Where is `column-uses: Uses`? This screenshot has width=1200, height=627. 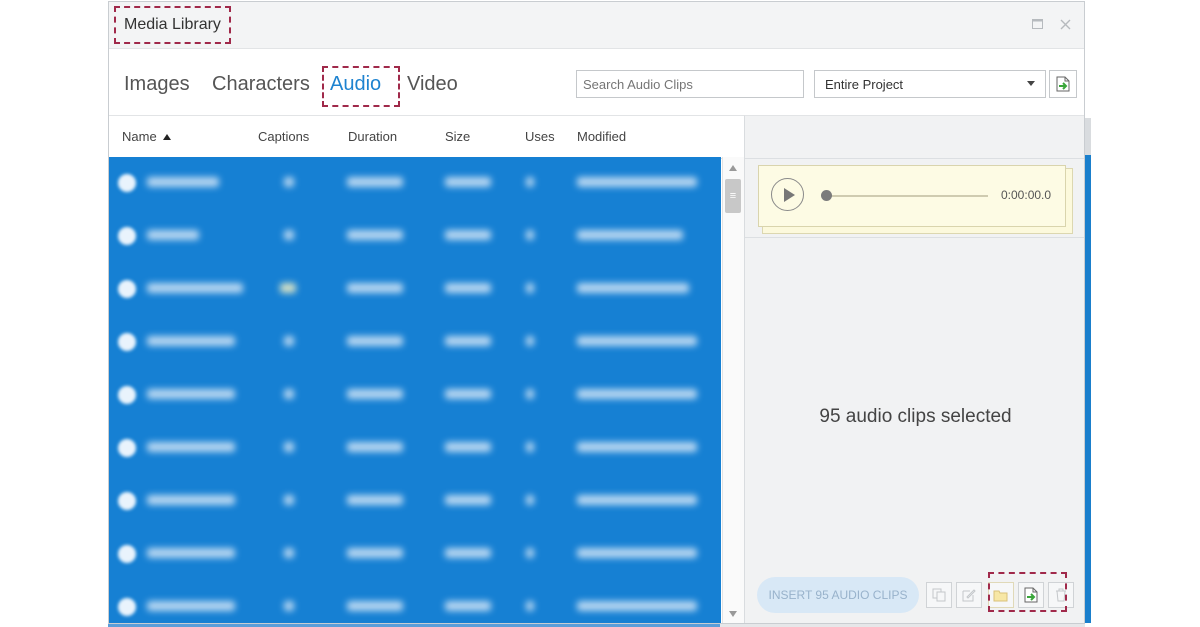
column-uses: Uses is located at coordinates (540, 136).